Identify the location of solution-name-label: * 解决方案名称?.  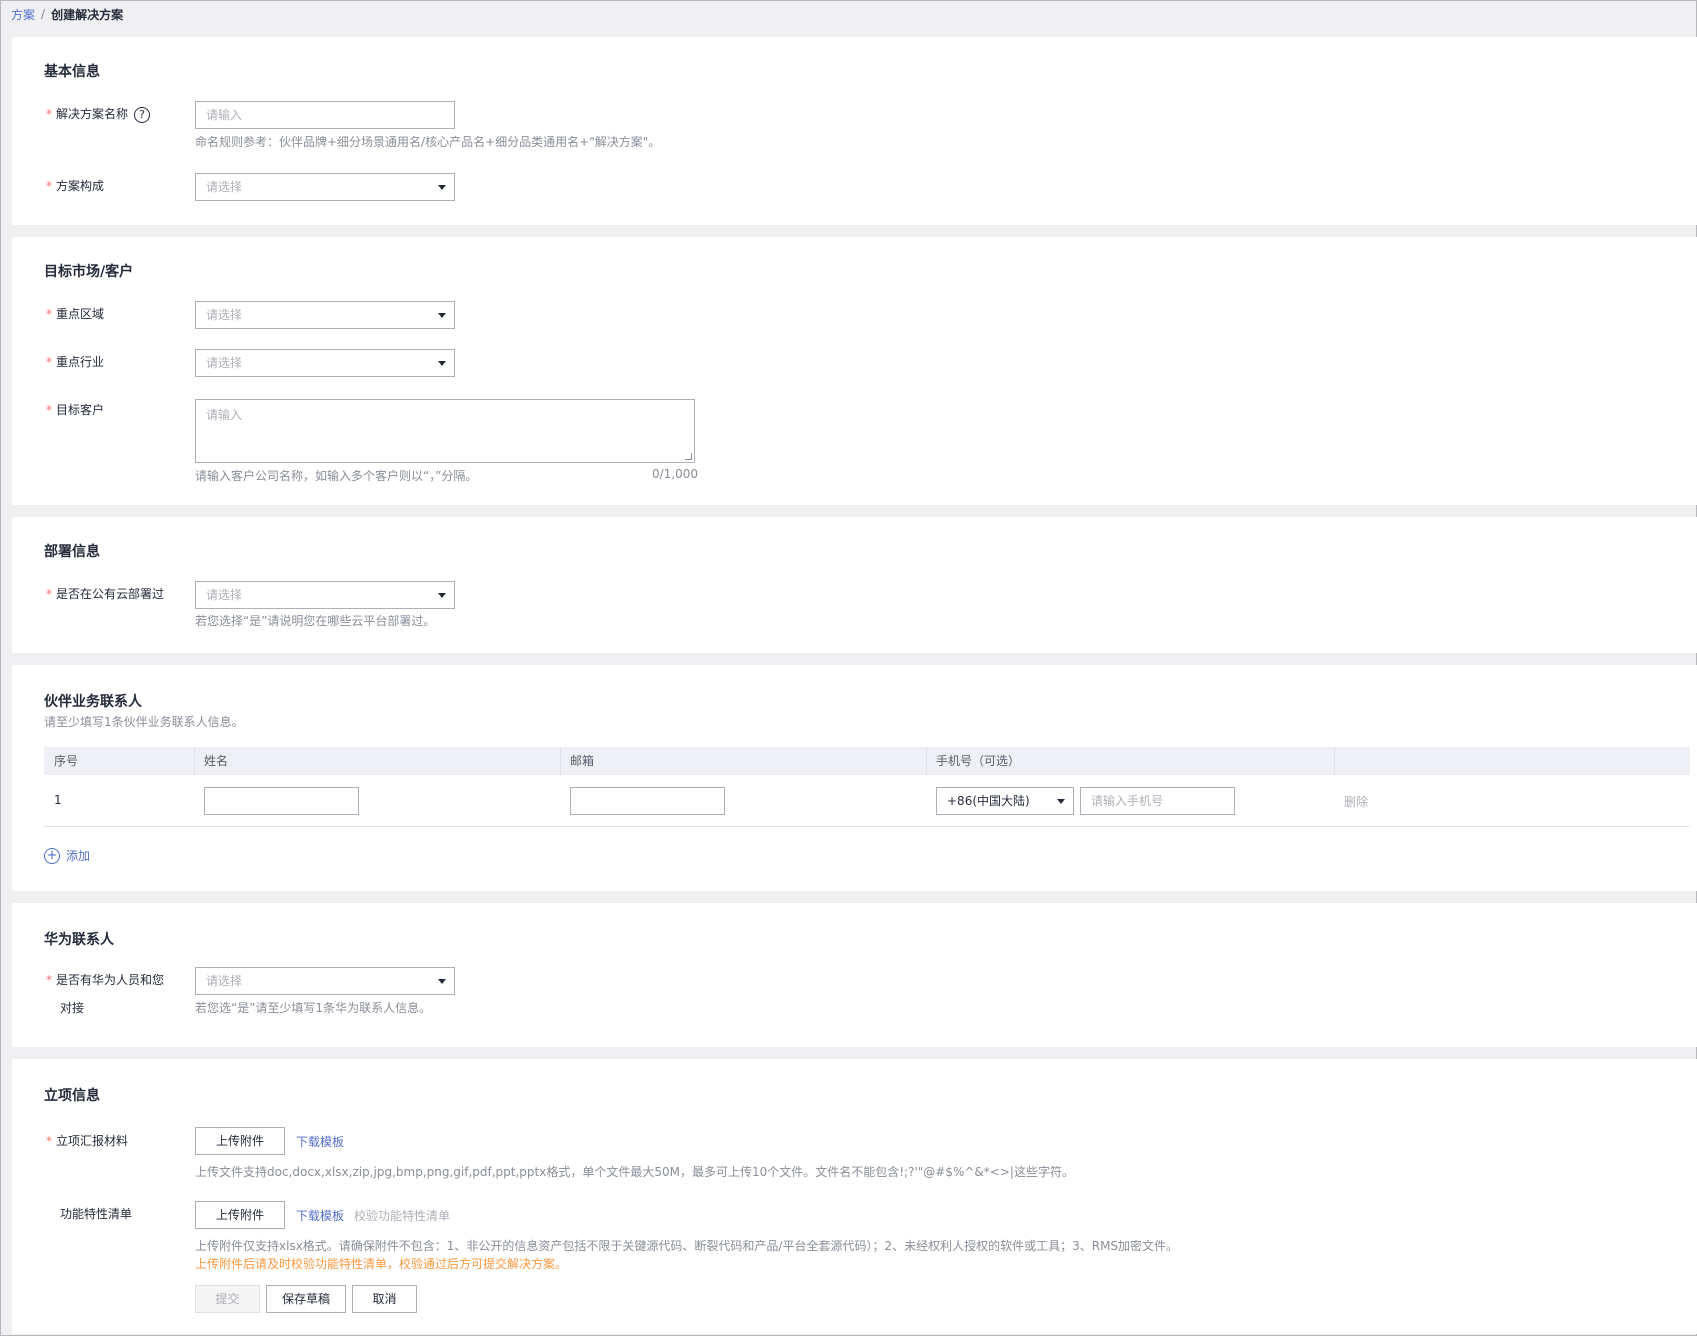
(98, 114).